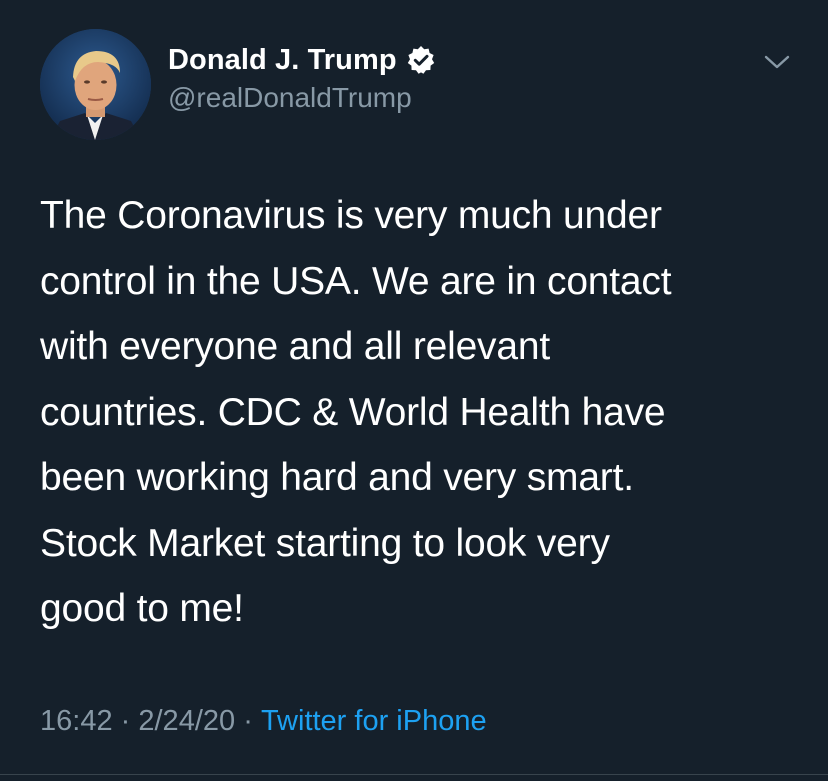 This screenshot has width=828, height=781. I want to click on tweet-source-link: Twitter for iPhone, so click(374, 721).